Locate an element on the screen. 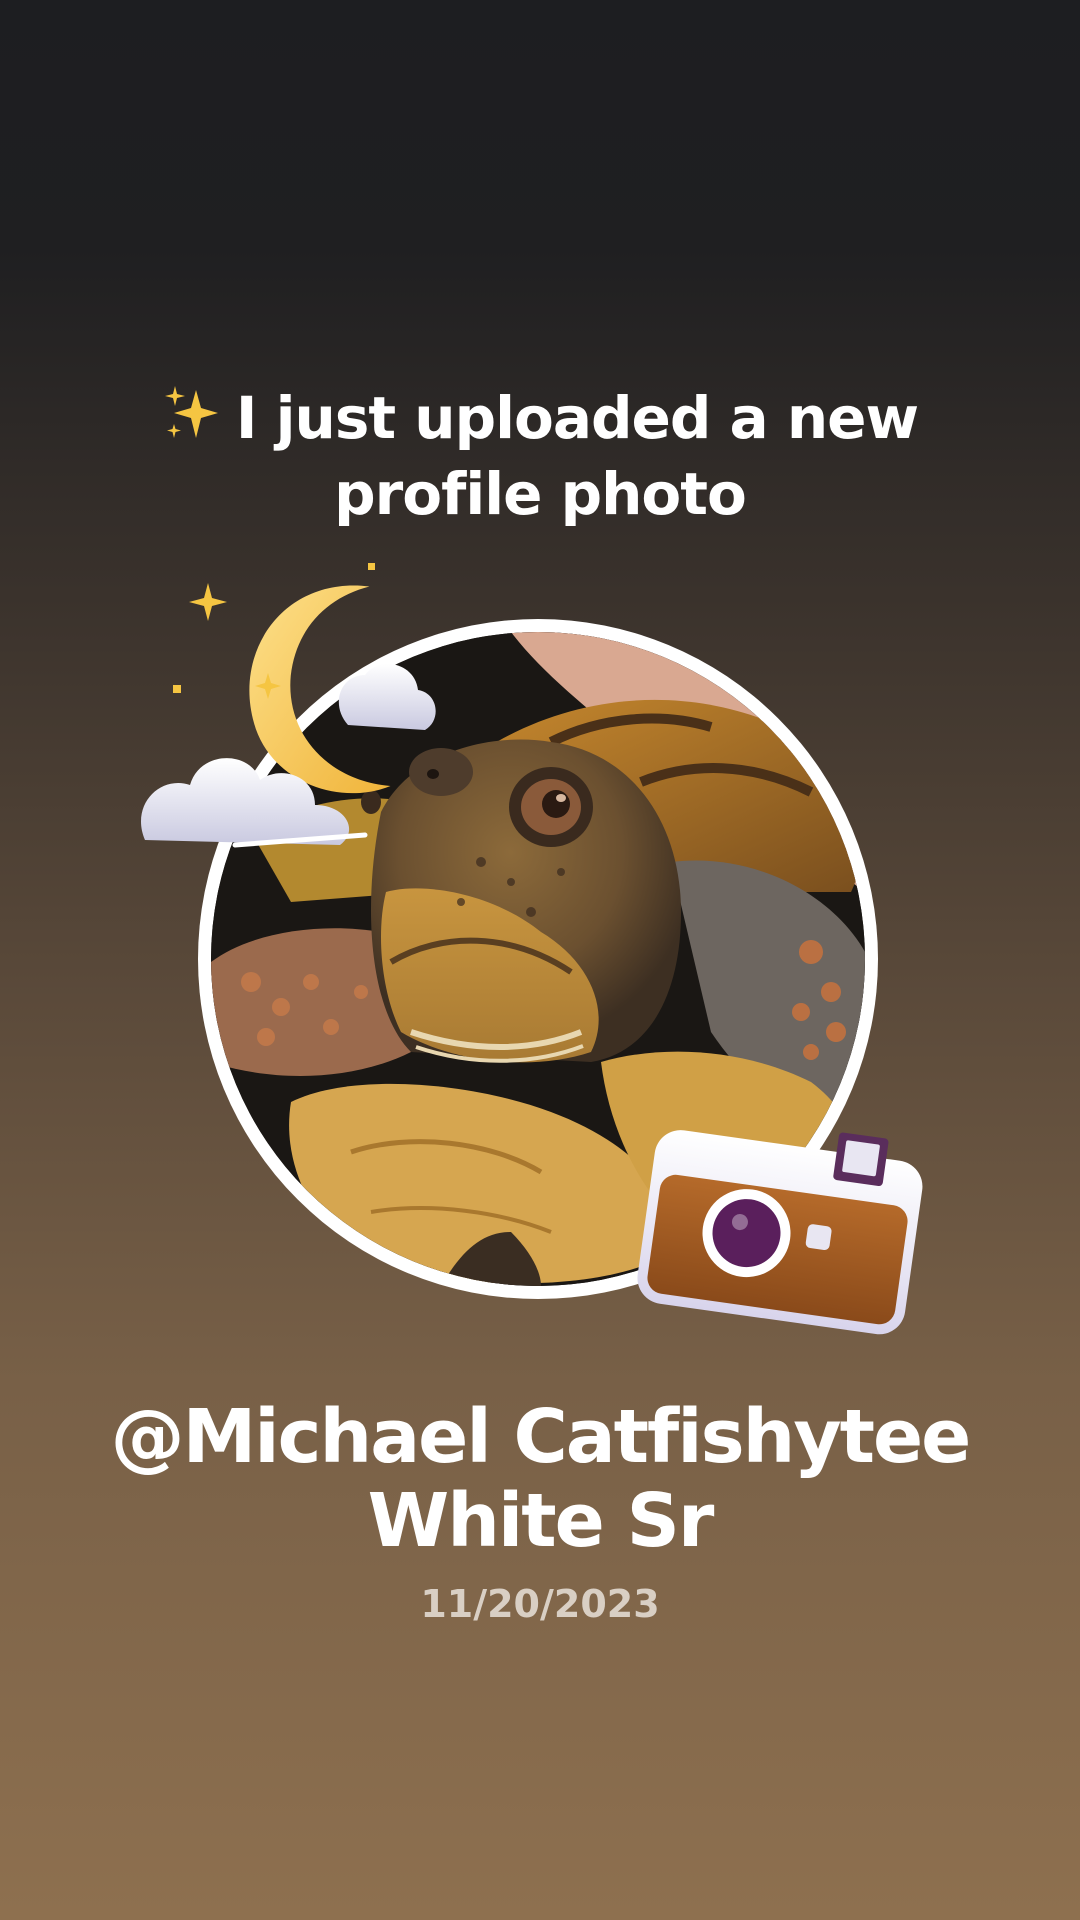 This screenshot has height=1920, width=1080. upload-date: 11/20/2023 is located at coordinates (540, 1604).